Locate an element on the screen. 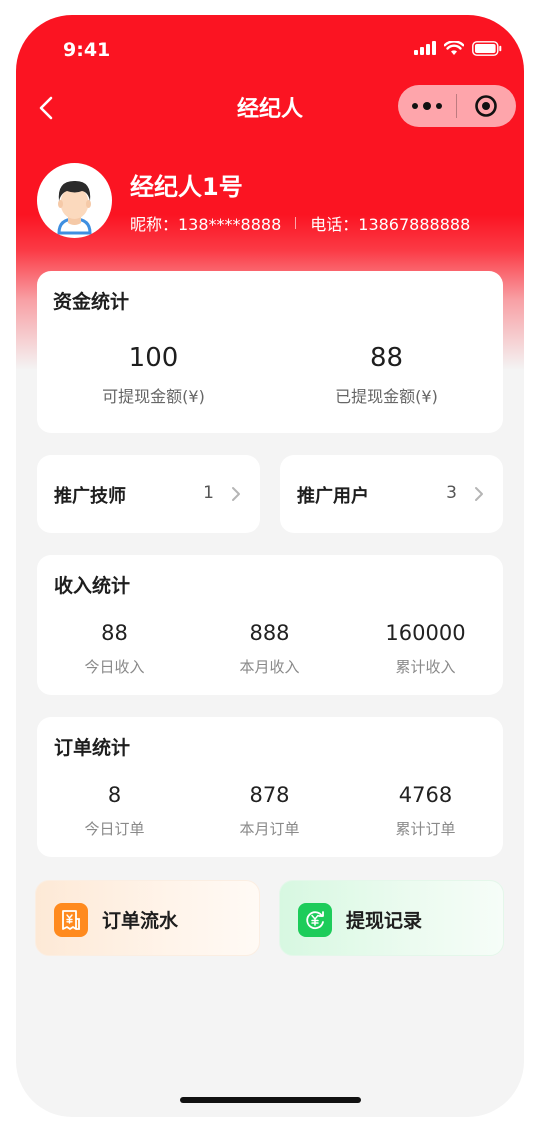  total-income-label: 累计收入 is located at coordinates (425, 667).